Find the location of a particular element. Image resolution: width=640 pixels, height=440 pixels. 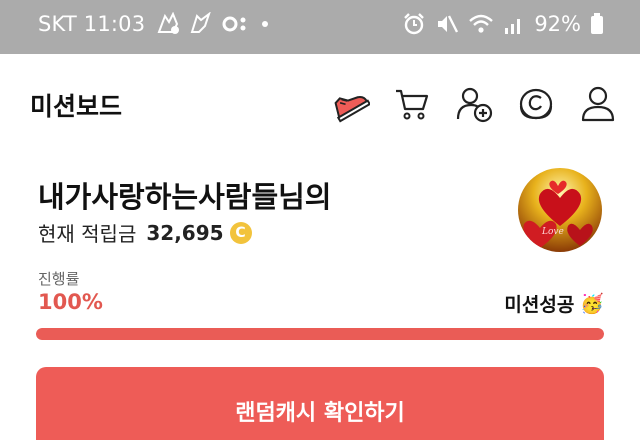

battery-icon is located at coordinates (597, 24).